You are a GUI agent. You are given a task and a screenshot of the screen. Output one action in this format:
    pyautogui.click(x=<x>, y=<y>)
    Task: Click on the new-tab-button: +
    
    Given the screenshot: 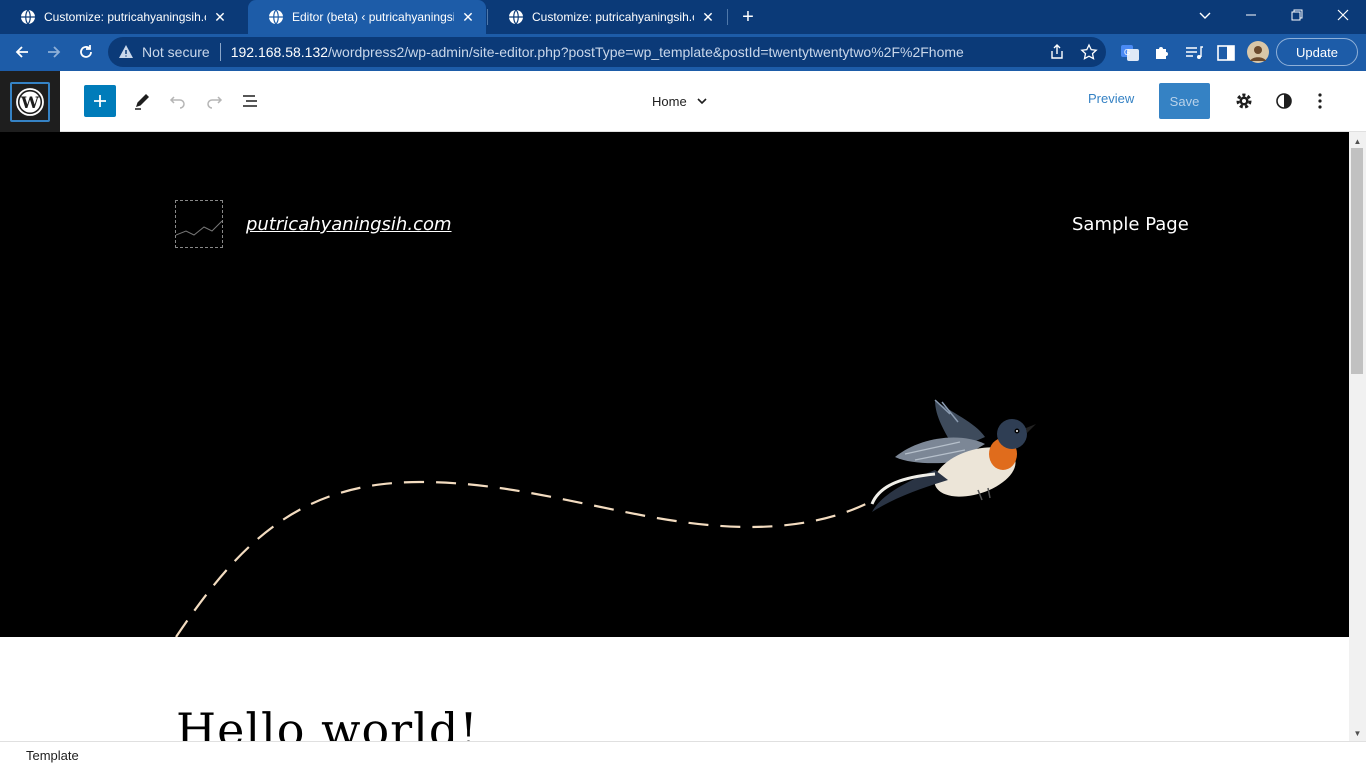 What is the action you would take?
    pyautogui.click(x=748, y=17)
    